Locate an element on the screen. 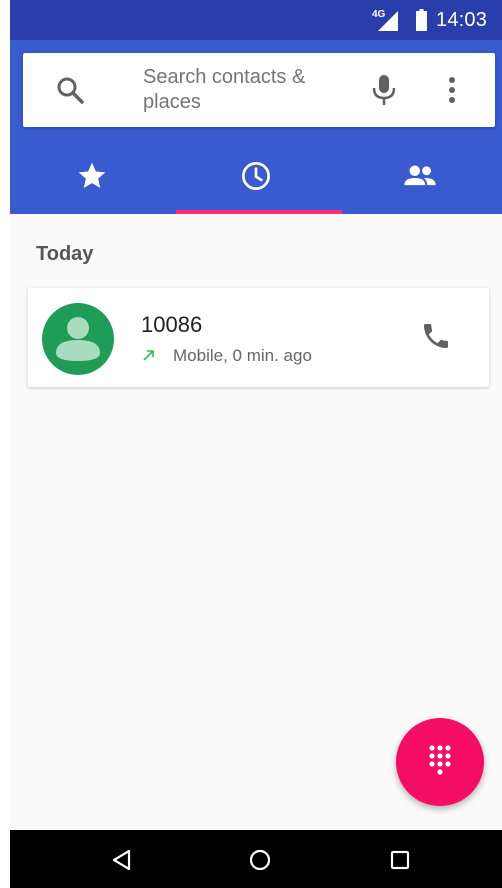 The width and height of the screenshot is (502, 888). person-icon is located at coordinates (78, 339).